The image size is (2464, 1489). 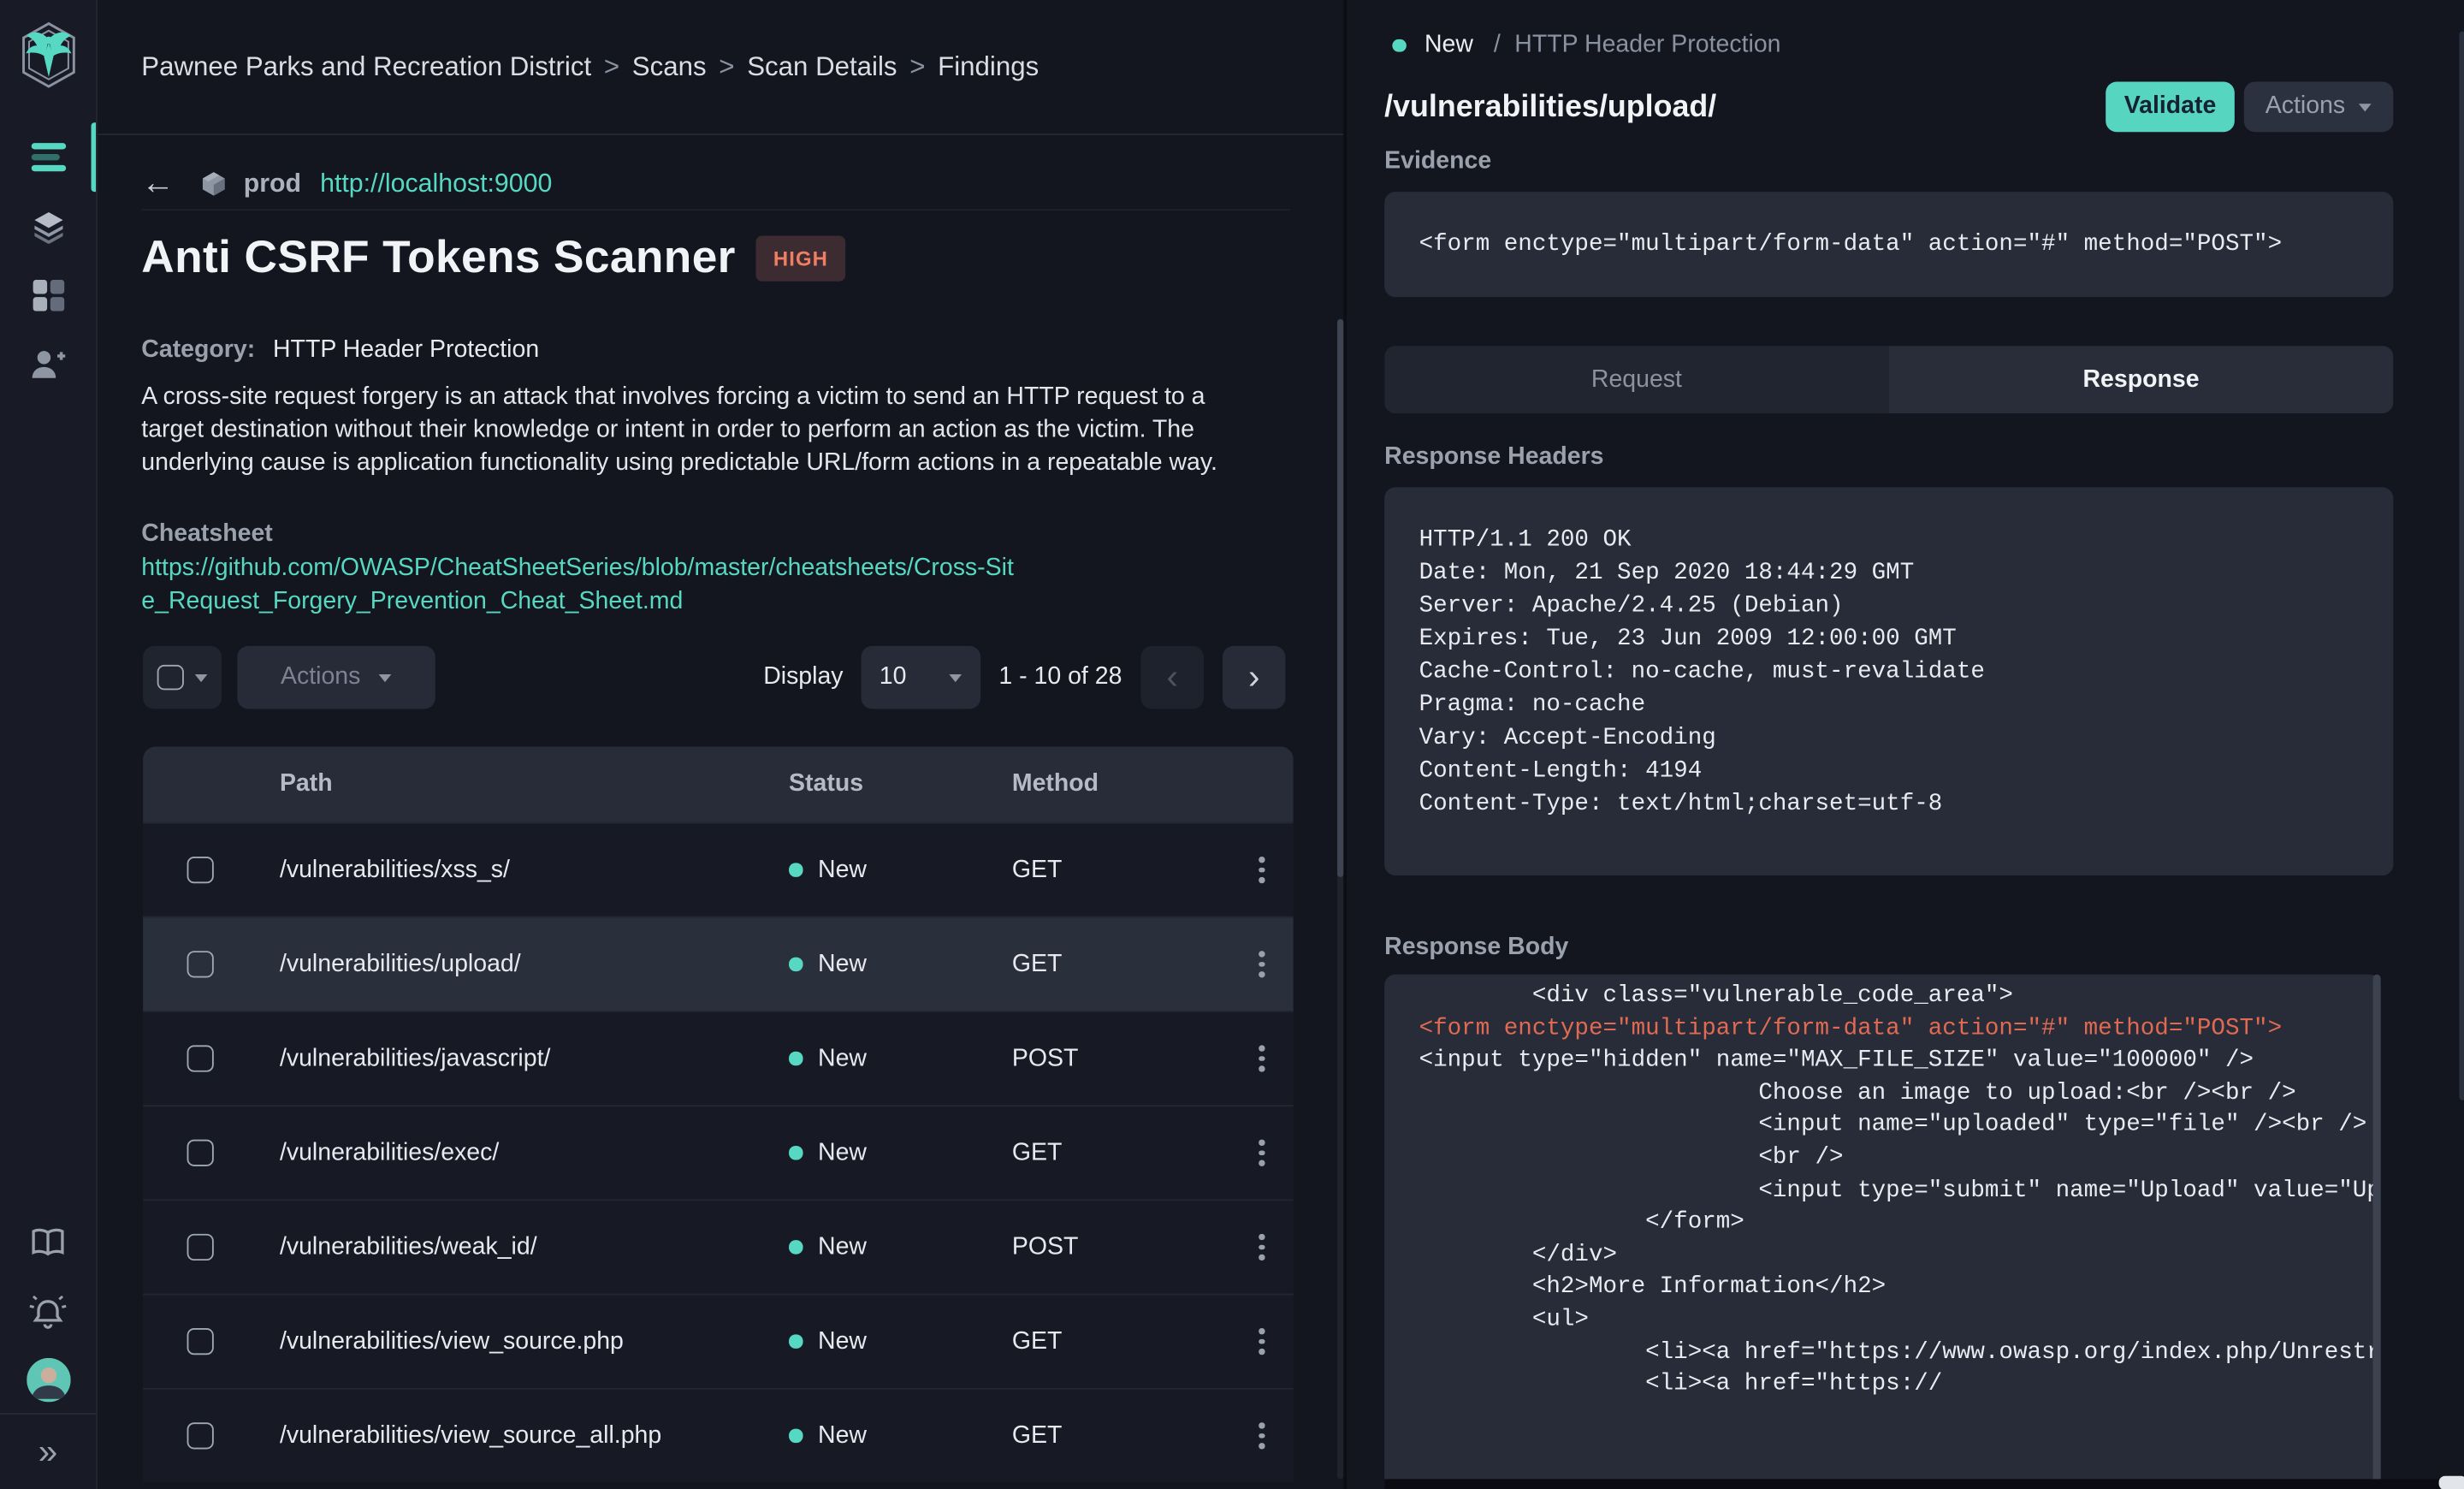 I want to click on dashboard-grid-icon, so click(x=48, y=295).